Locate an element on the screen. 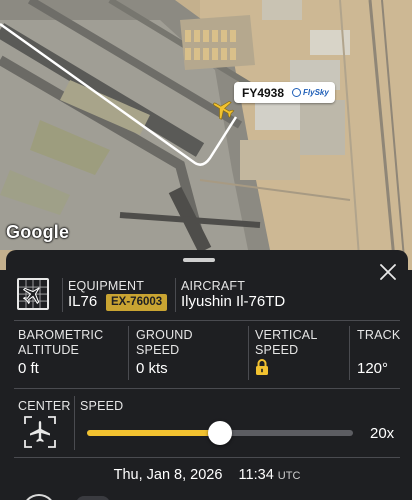 The image size is (412, 500). playback-datetime: Thu, Jan 8, 2026 11:34 UTC is located at coordinates (207, 475).